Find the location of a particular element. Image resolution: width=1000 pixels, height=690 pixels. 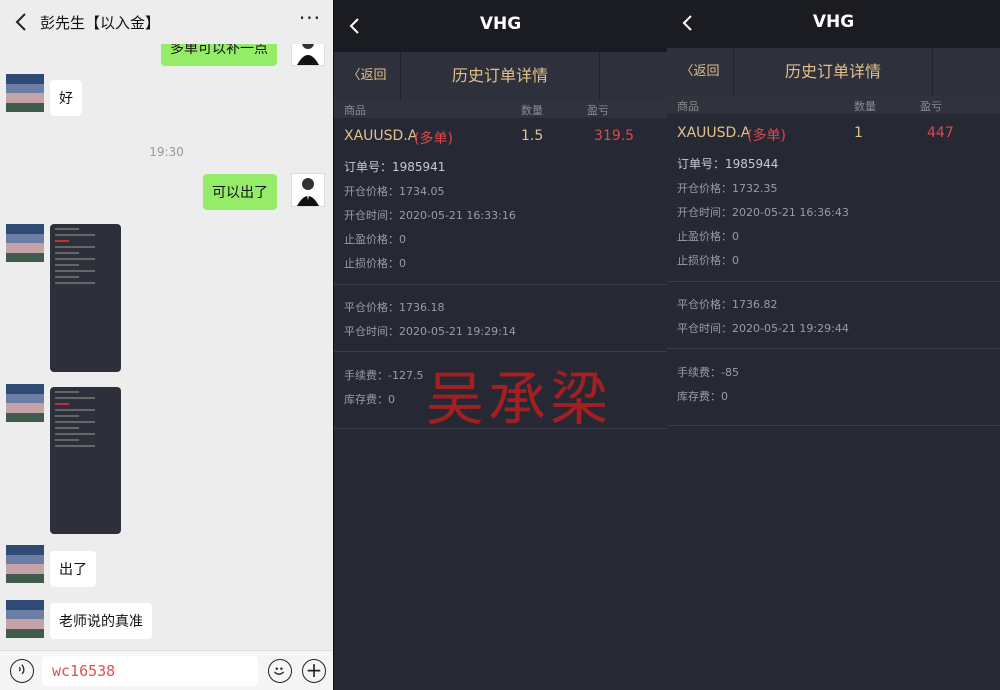

message-timestamp: 19:30 is located at coordinates (166, 152).